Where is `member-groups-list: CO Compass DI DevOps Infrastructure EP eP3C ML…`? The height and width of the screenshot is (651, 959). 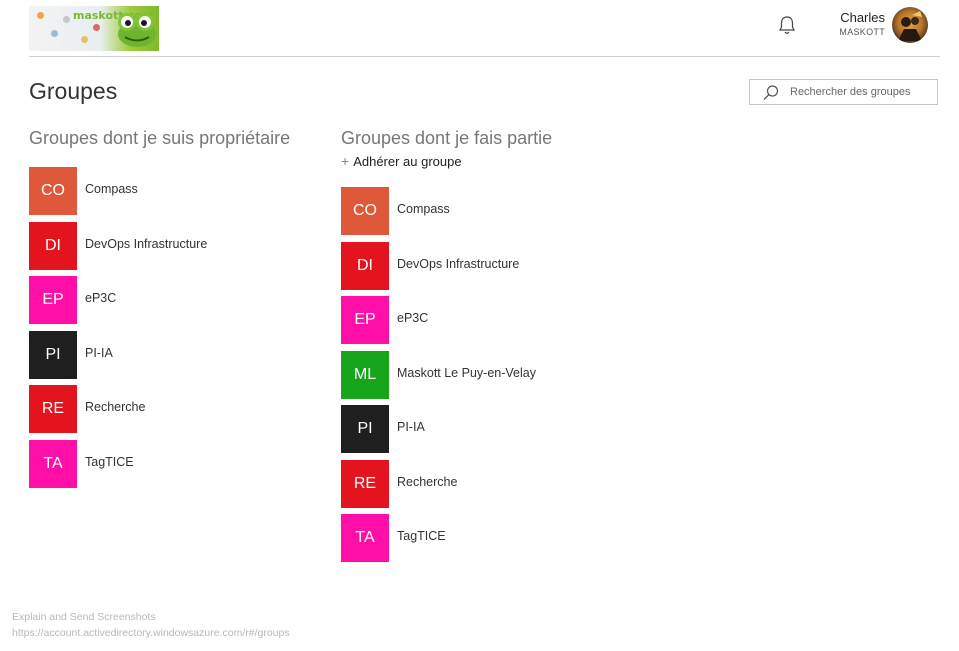 member-groups-list: CO Compass DI DevOps Infrastructure EP eP3C ML… is located at coordinates (438, 378).